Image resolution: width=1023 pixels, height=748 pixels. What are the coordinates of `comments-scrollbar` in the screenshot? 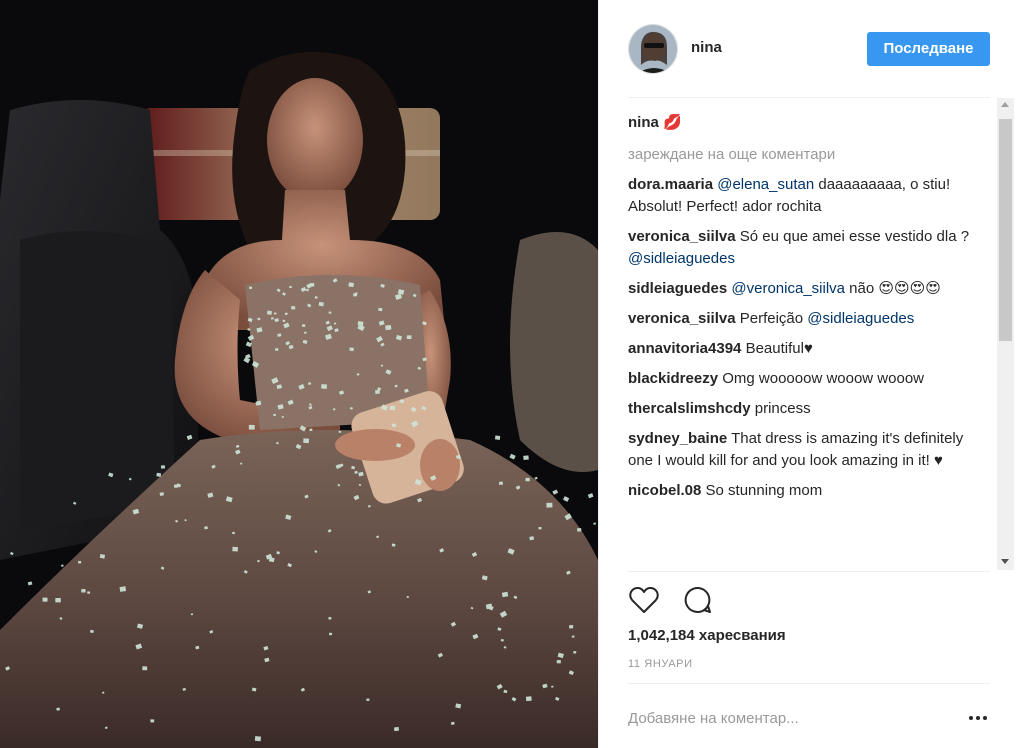 It's located at (1005, 334).